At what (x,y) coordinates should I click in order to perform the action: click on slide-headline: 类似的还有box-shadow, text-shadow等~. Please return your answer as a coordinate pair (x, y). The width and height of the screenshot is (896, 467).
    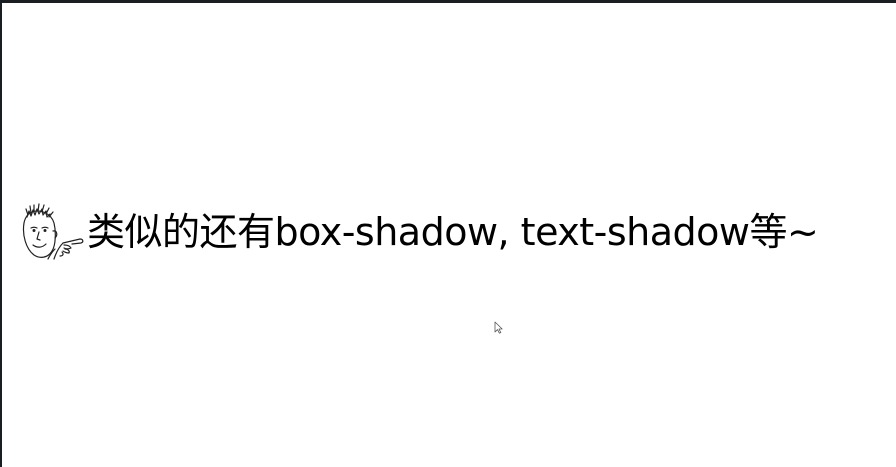
    Looking at the image, I should click on (418, 232).